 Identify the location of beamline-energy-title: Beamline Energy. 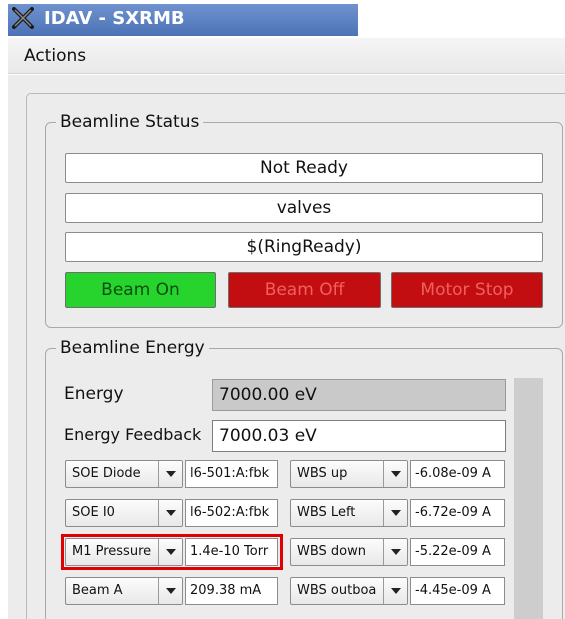
(132, 348).